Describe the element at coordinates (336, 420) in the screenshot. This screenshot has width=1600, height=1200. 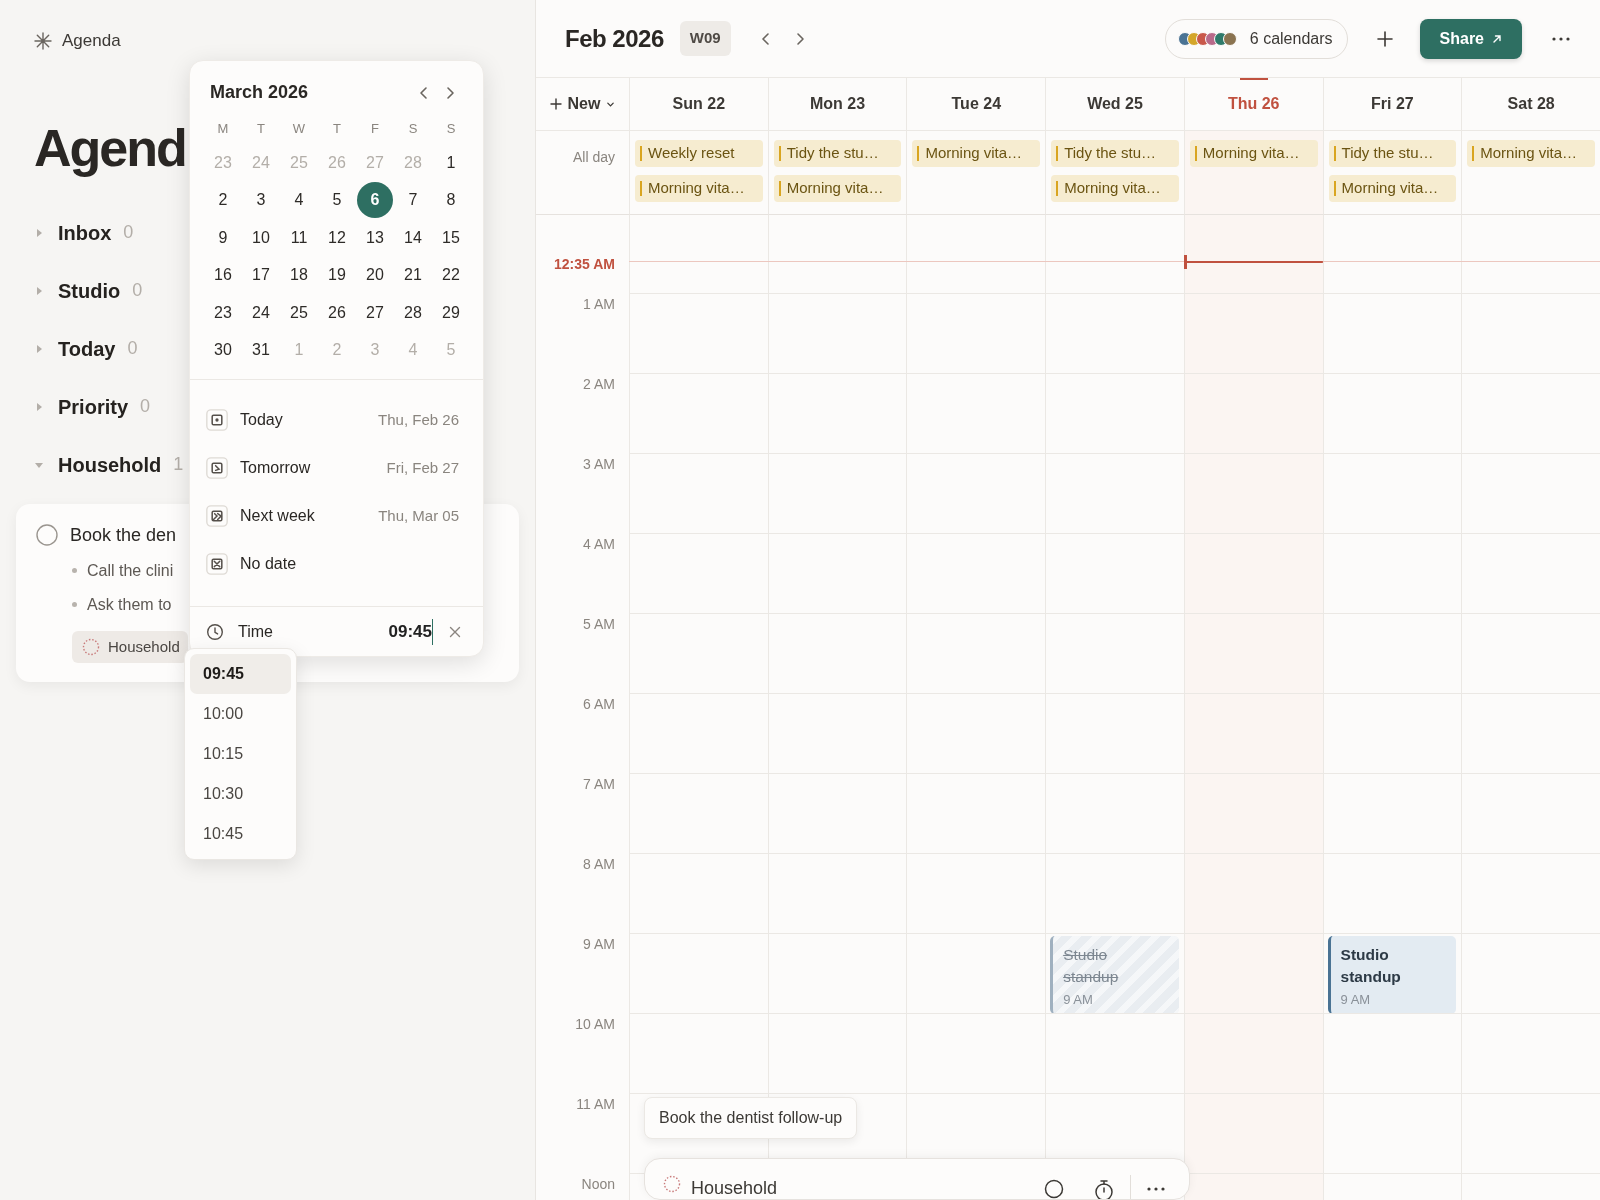
I see `date-shortcut: Today Thu, Feb 26` at that location.